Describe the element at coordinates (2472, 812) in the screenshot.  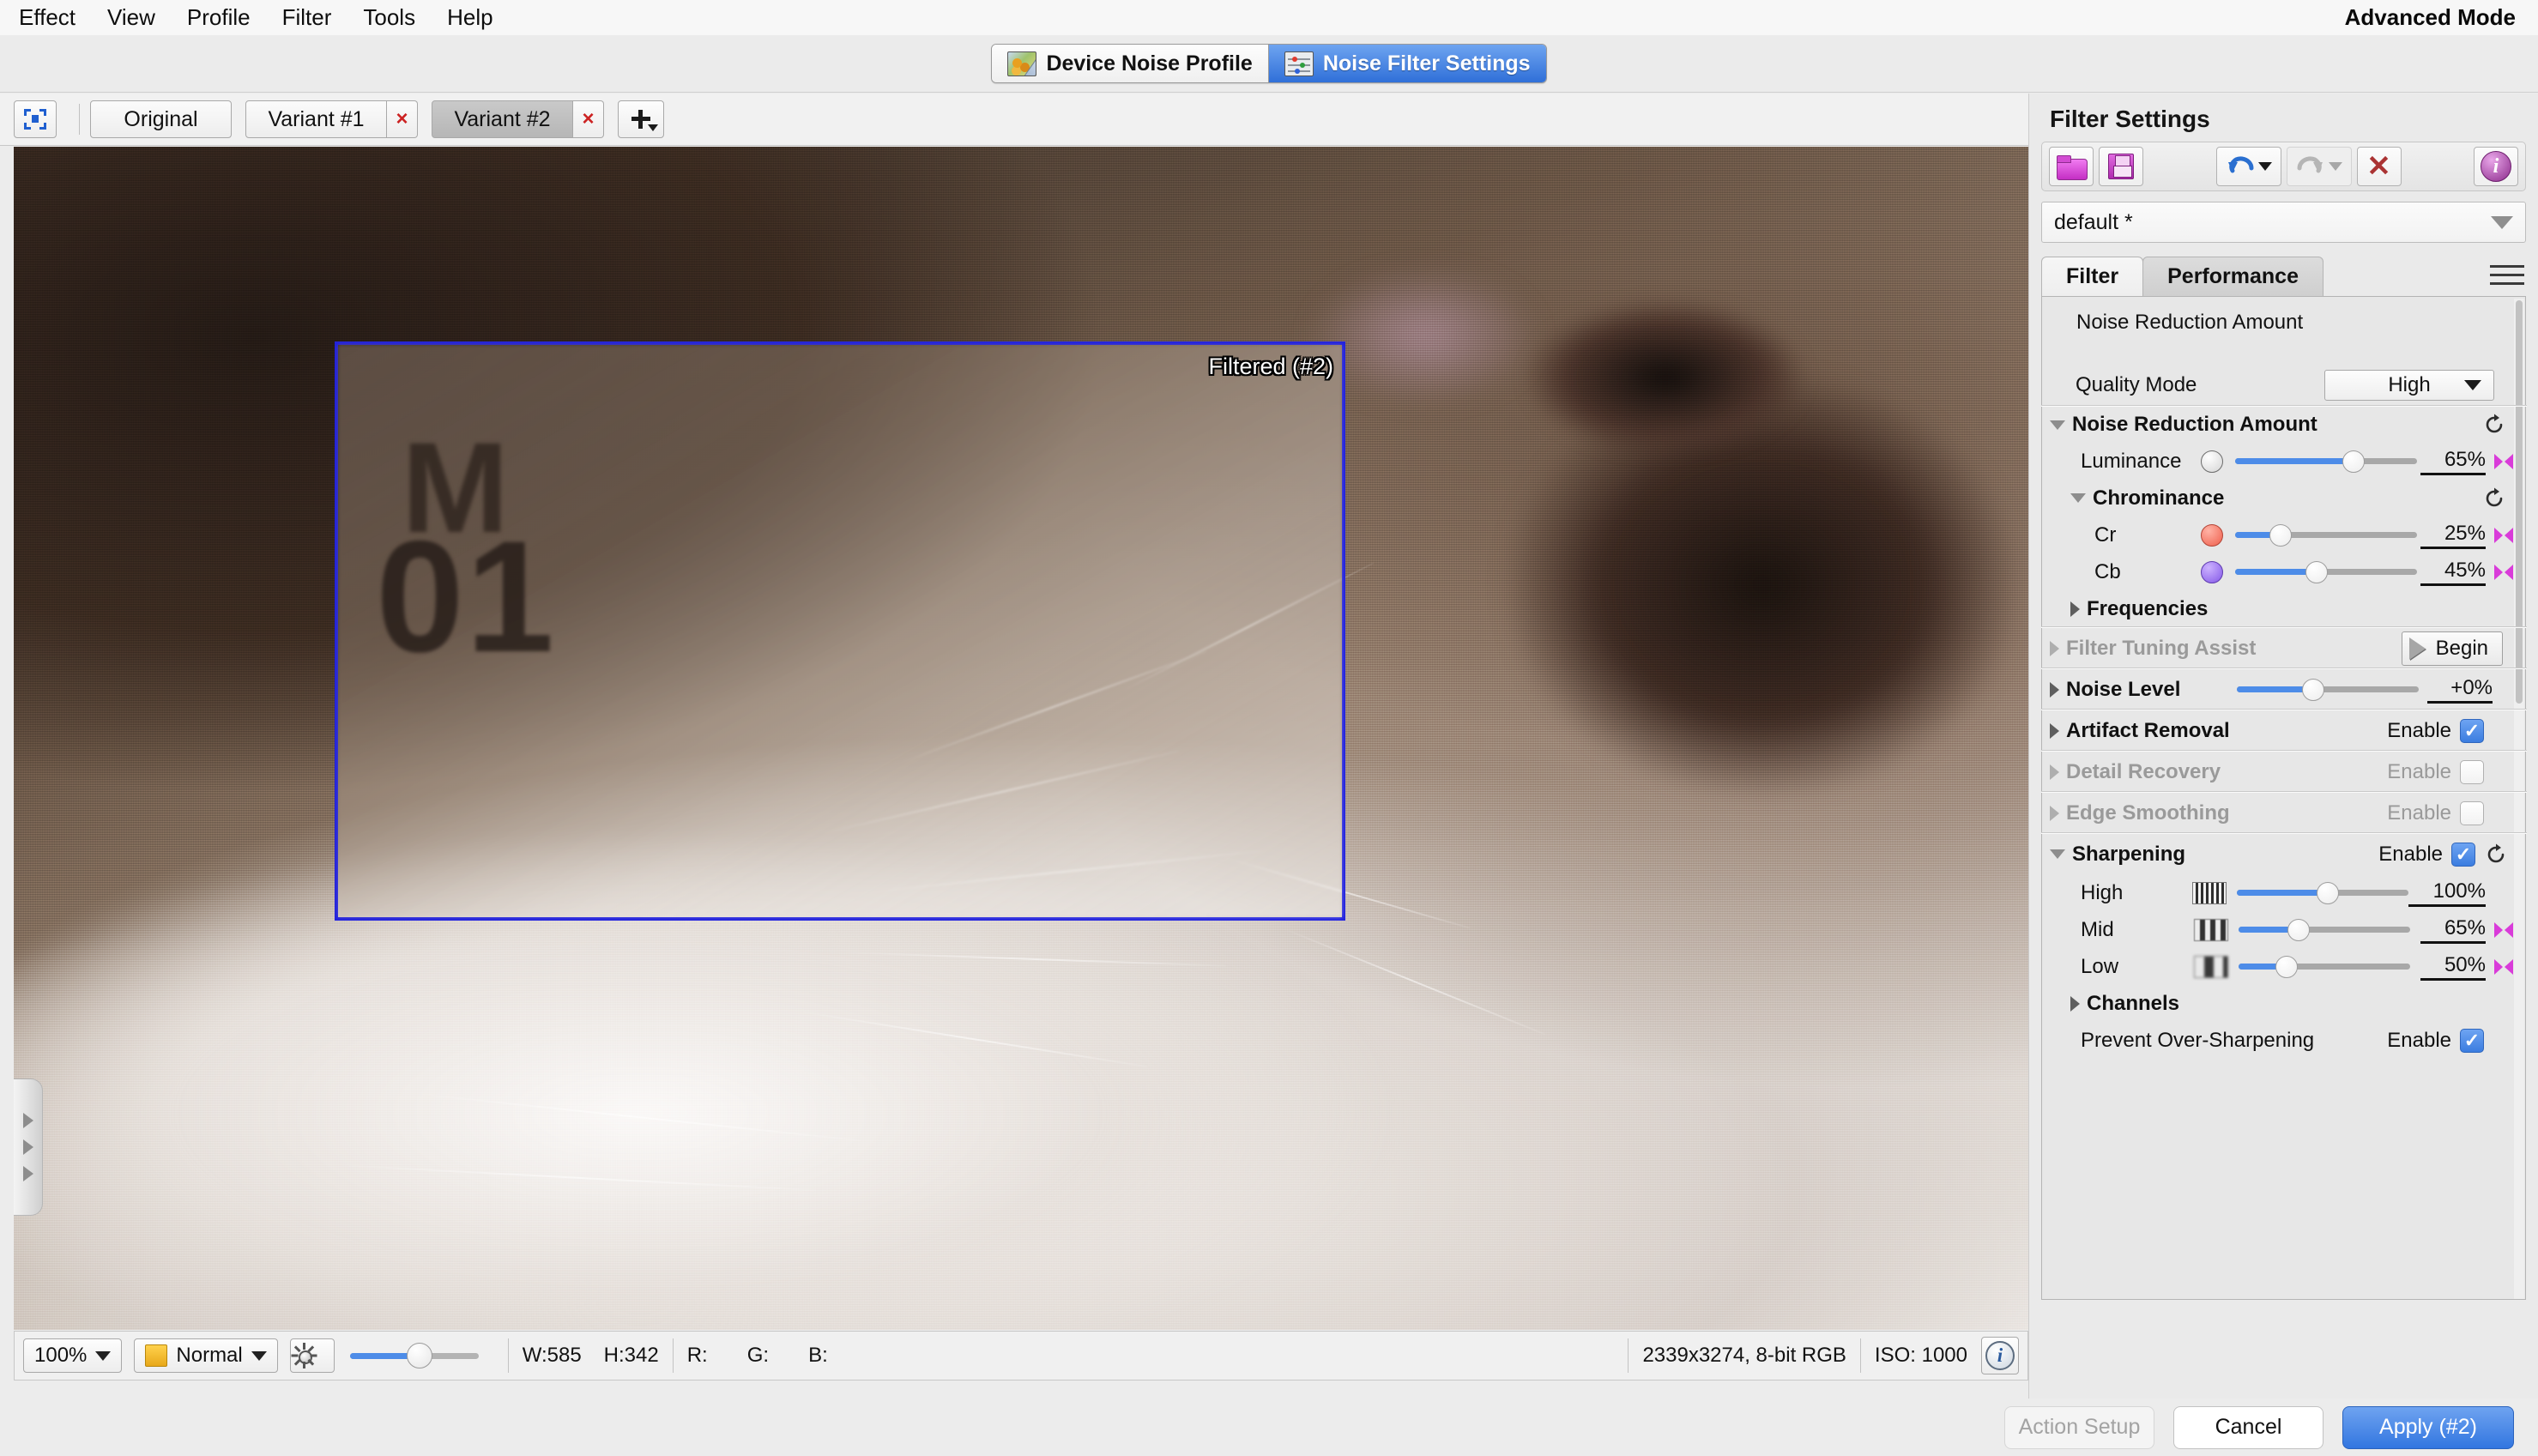
I see `edge-smoothing-checkbox` at that location.